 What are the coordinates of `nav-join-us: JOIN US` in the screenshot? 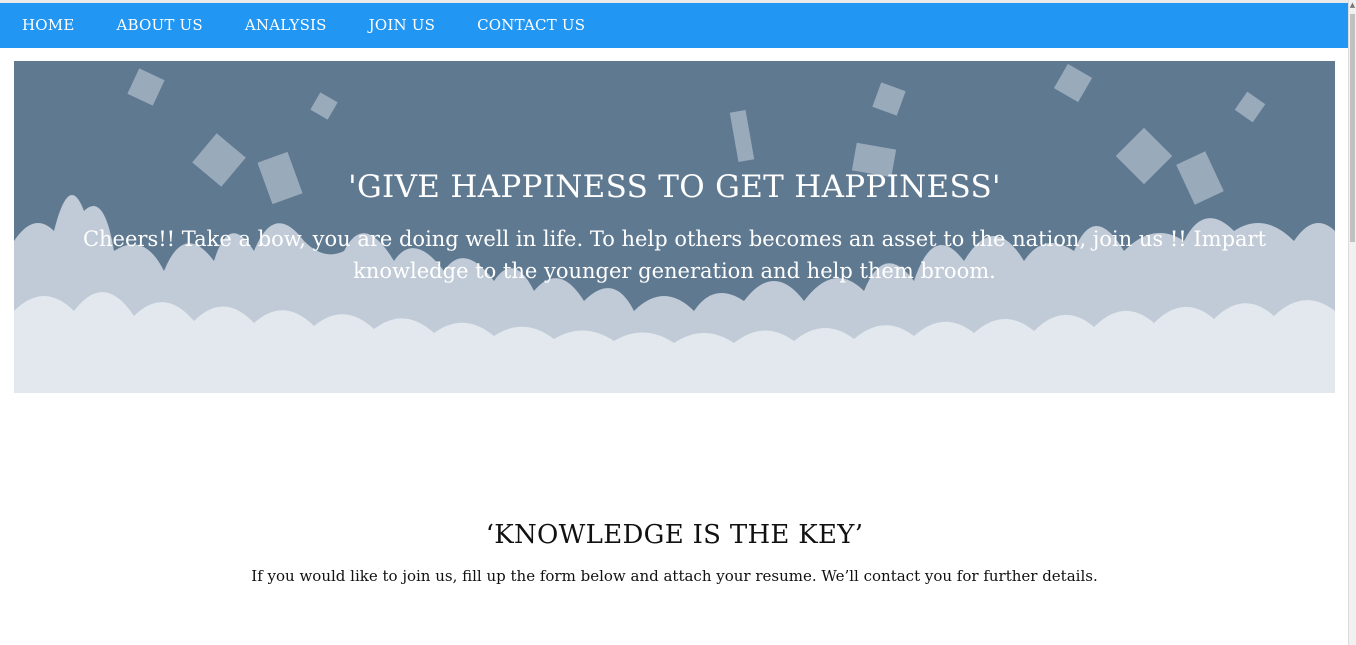 It's located at (402, 25).